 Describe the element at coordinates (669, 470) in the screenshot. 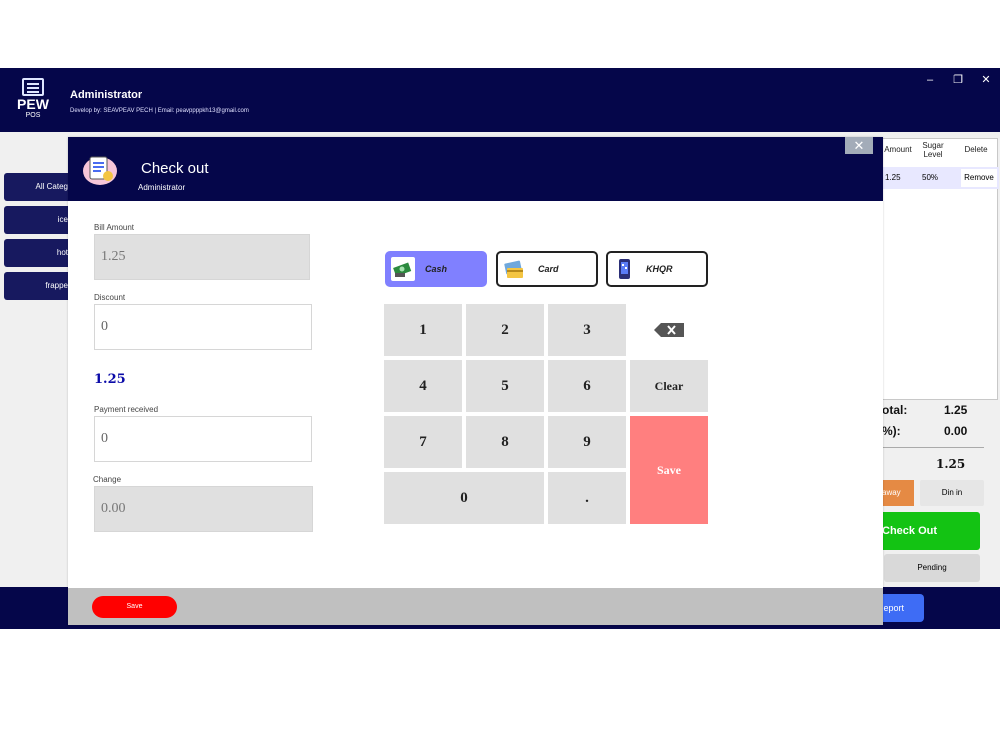

I see `keypad-save-button: Save` at that location.